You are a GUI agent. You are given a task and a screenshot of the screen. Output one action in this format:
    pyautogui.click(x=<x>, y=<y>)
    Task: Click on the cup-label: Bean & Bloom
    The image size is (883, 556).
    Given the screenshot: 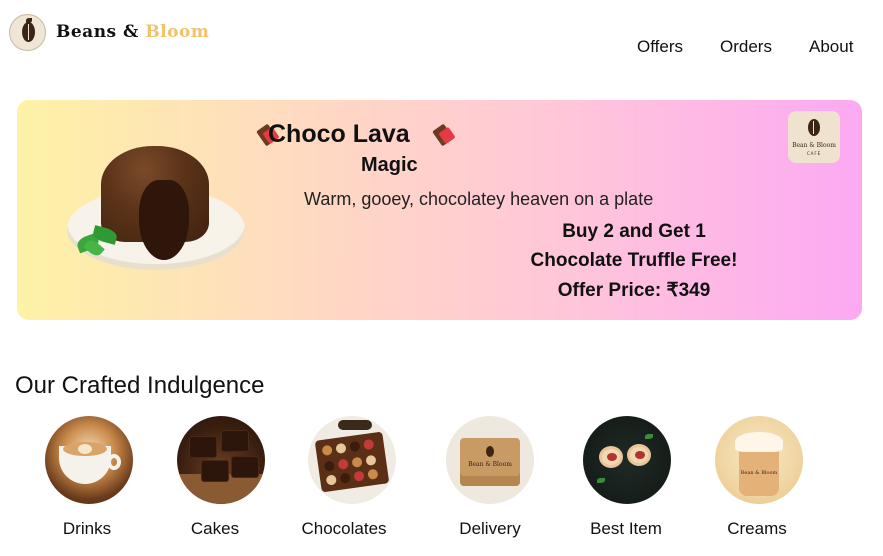 What is the action you would take?
    pyautogui.click(x=759, y=473)
    